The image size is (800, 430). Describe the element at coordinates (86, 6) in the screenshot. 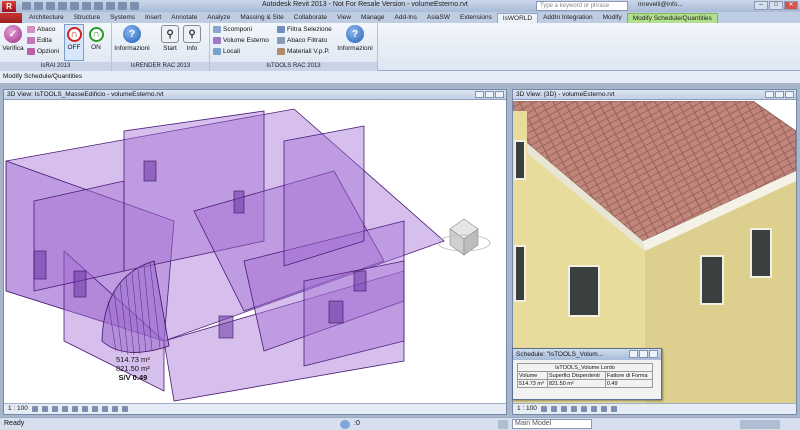

I see `measure-icon` at that location.